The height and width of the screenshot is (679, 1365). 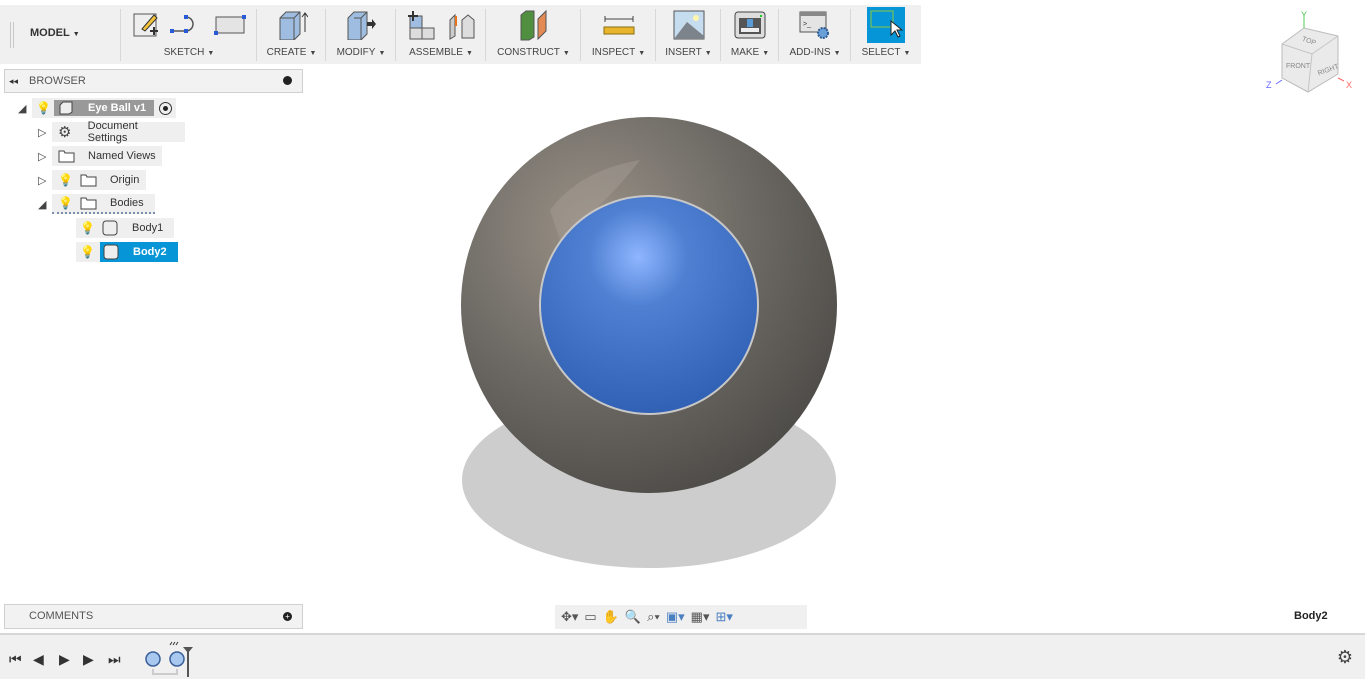 I want to click on 3d-print-icon, so click(x=750, y=25).